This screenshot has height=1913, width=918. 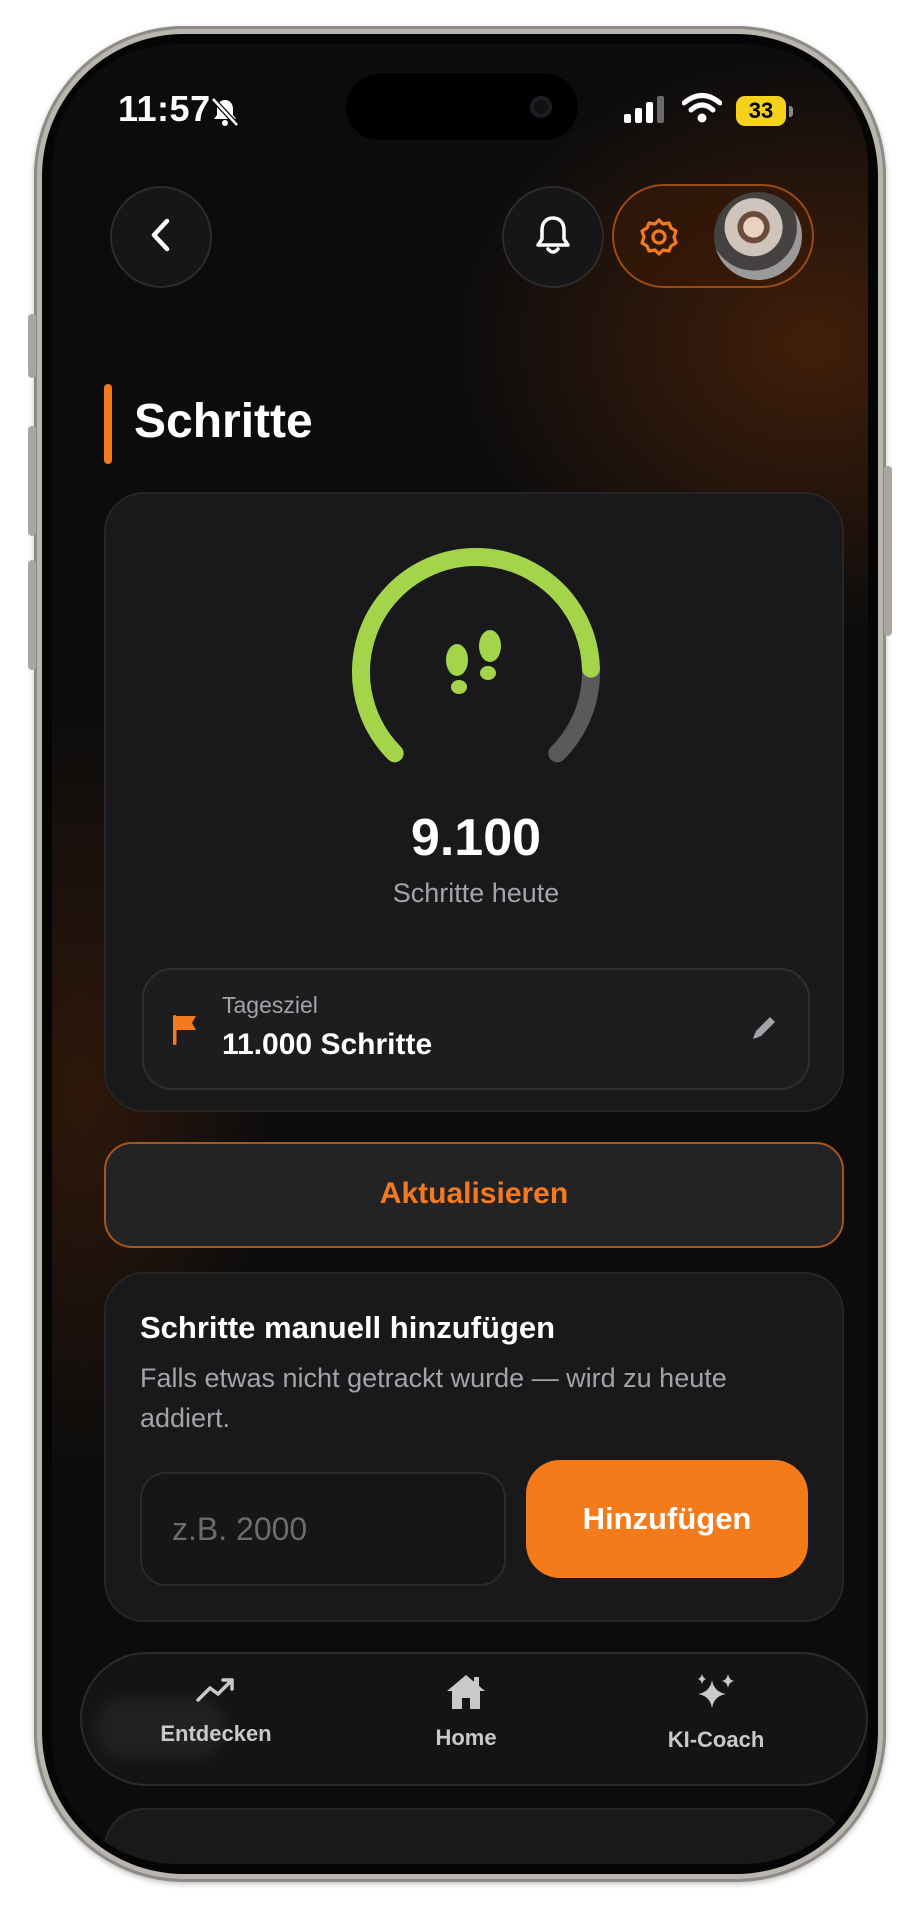 What do you see at coordinates (716, 1696) in the screenshot?
I see `sparkles-icon` at bounding box center [716, 1696].